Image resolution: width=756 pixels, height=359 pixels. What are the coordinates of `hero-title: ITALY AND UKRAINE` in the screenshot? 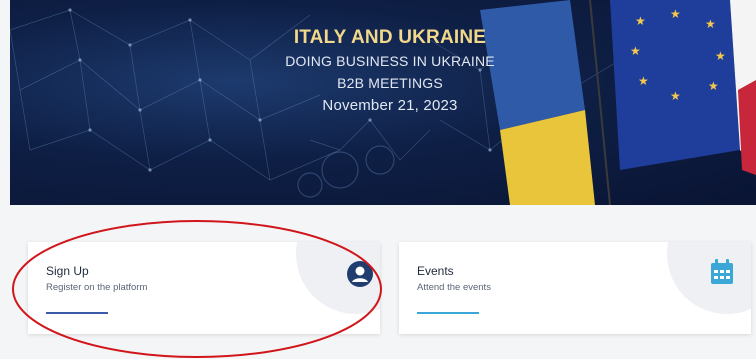 It's located at (390, 37).